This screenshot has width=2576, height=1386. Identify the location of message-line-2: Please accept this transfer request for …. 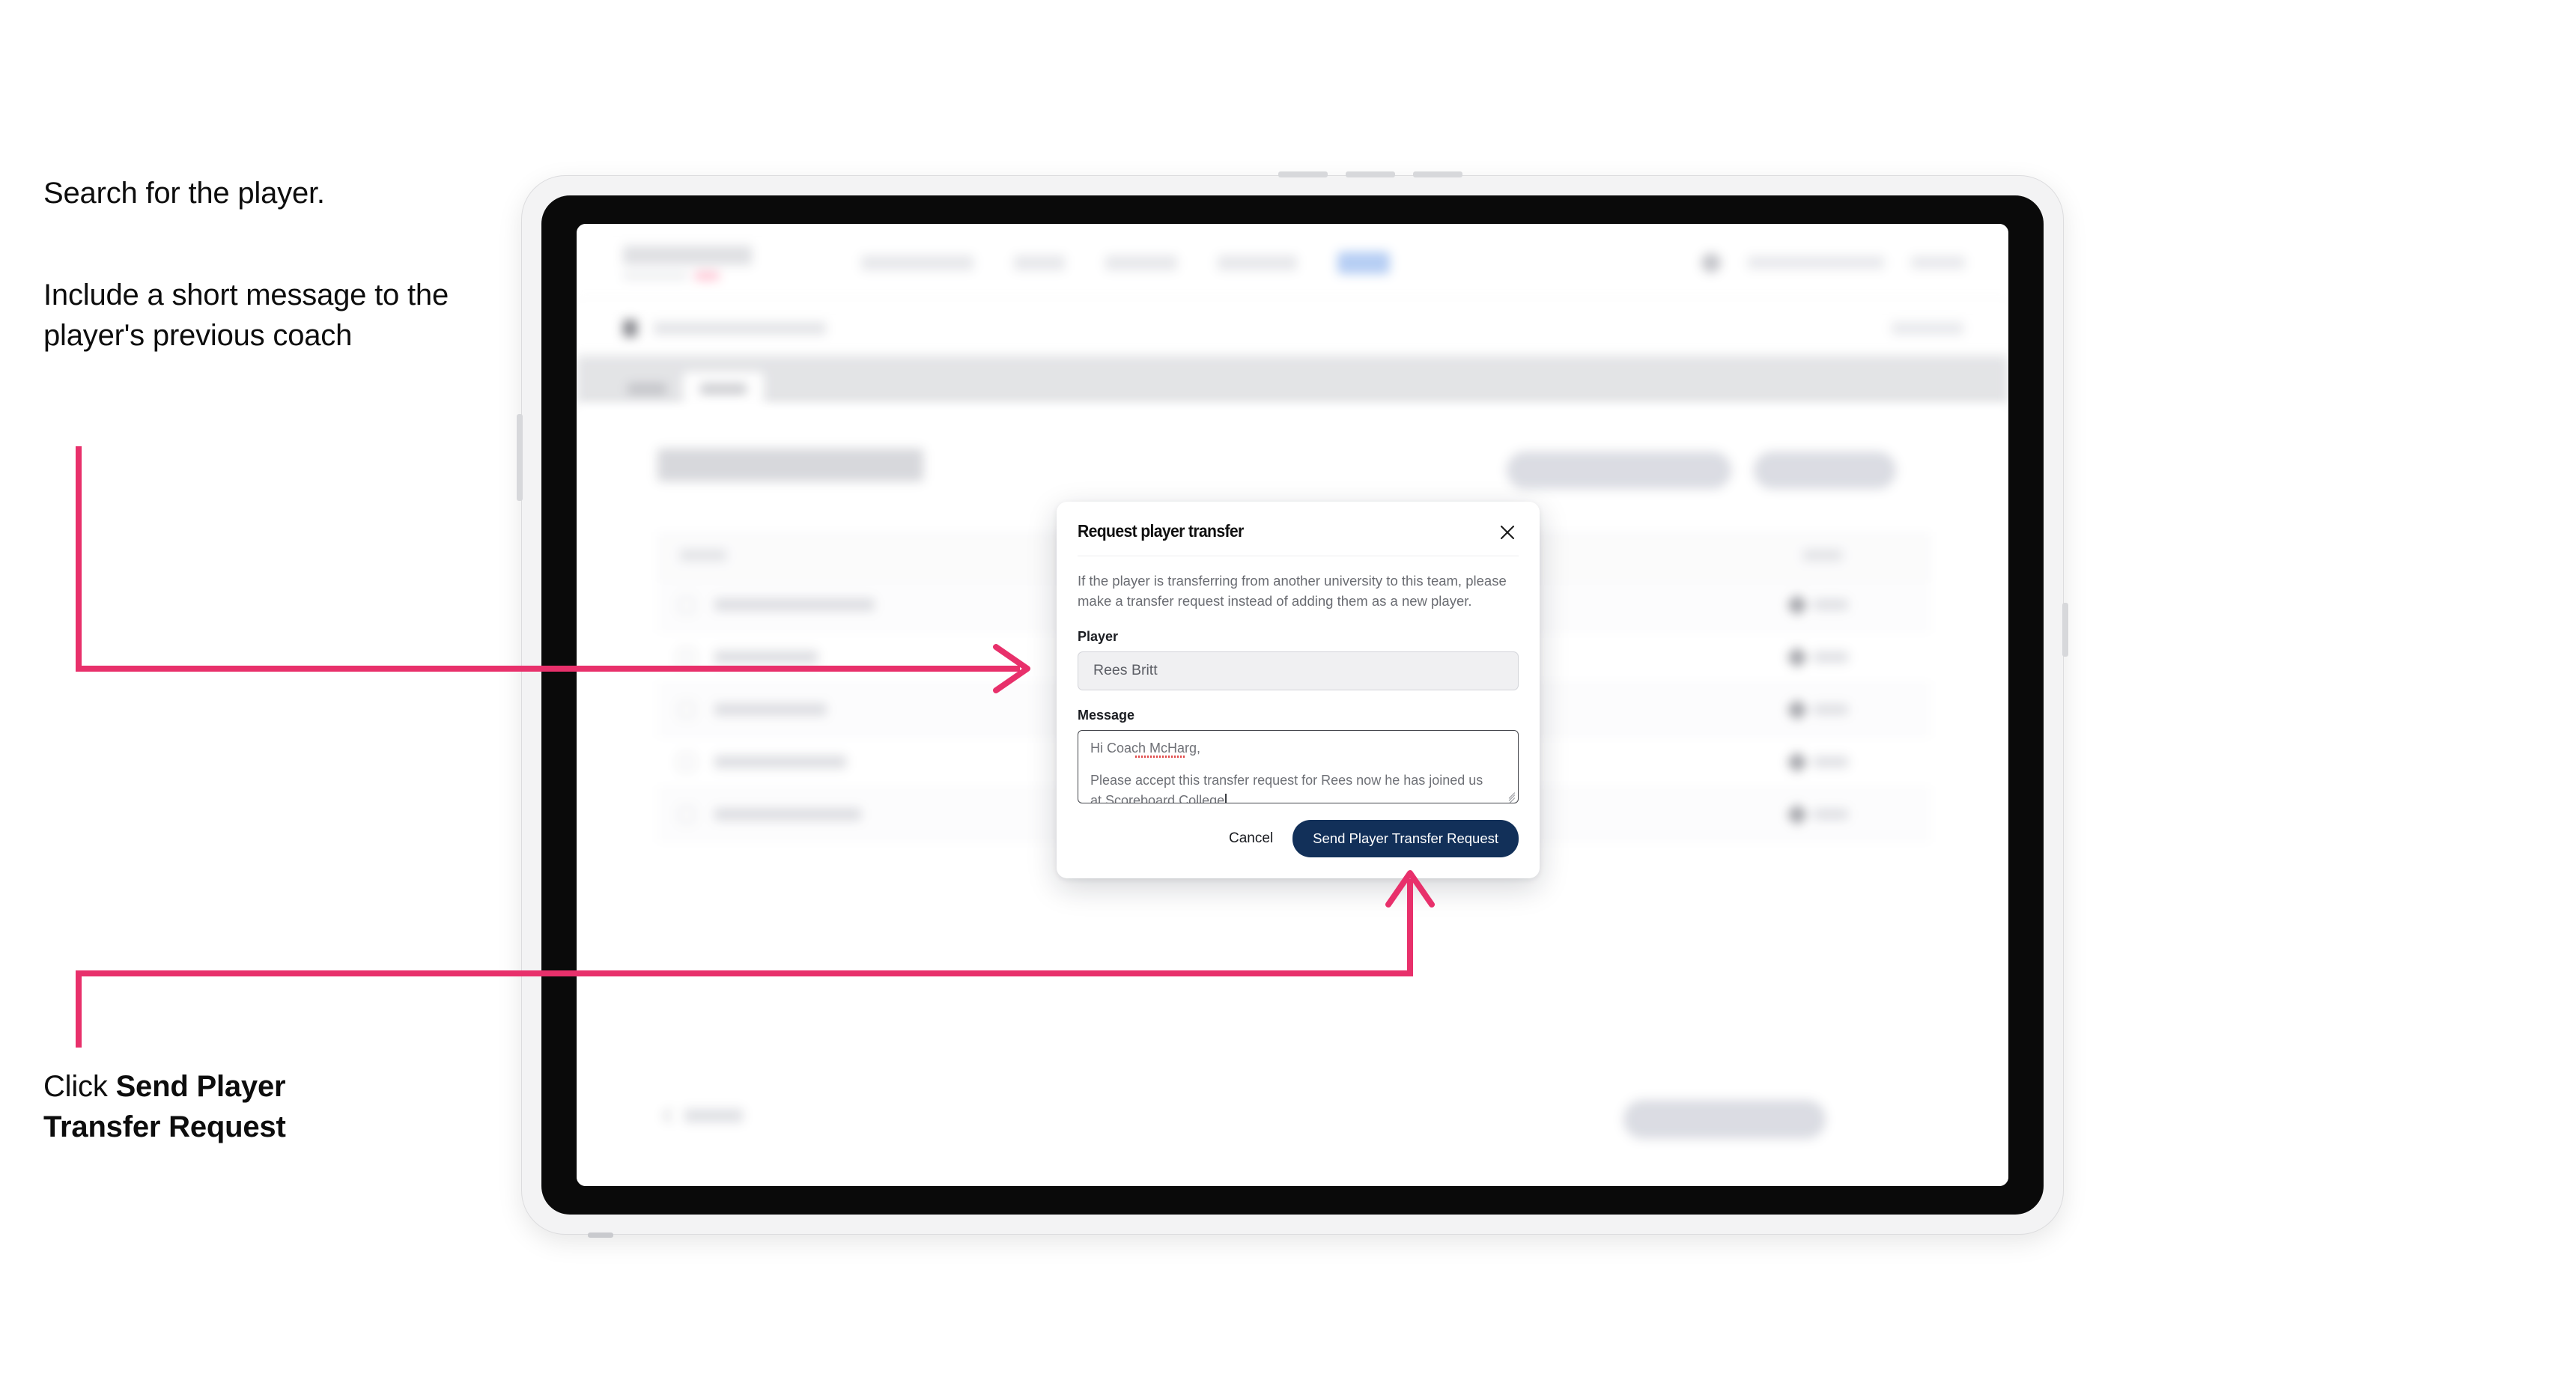
(1286, 780).